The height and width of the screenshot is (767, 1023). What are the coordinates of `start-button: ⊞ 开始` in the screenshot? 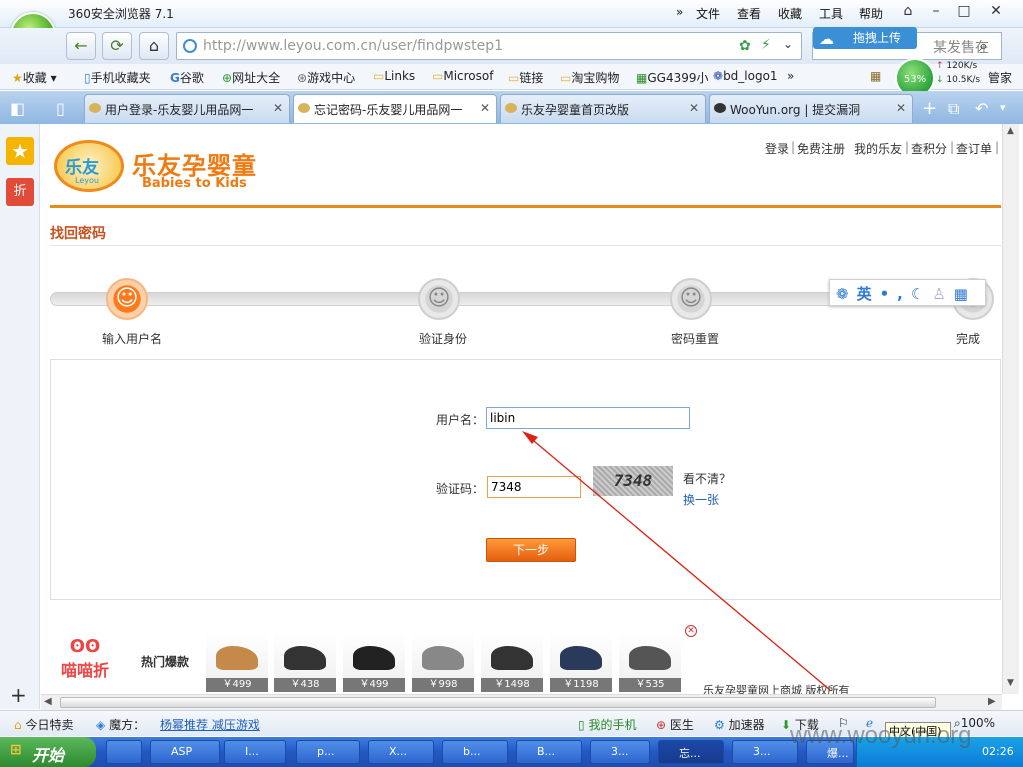 It's located at (48, 752).